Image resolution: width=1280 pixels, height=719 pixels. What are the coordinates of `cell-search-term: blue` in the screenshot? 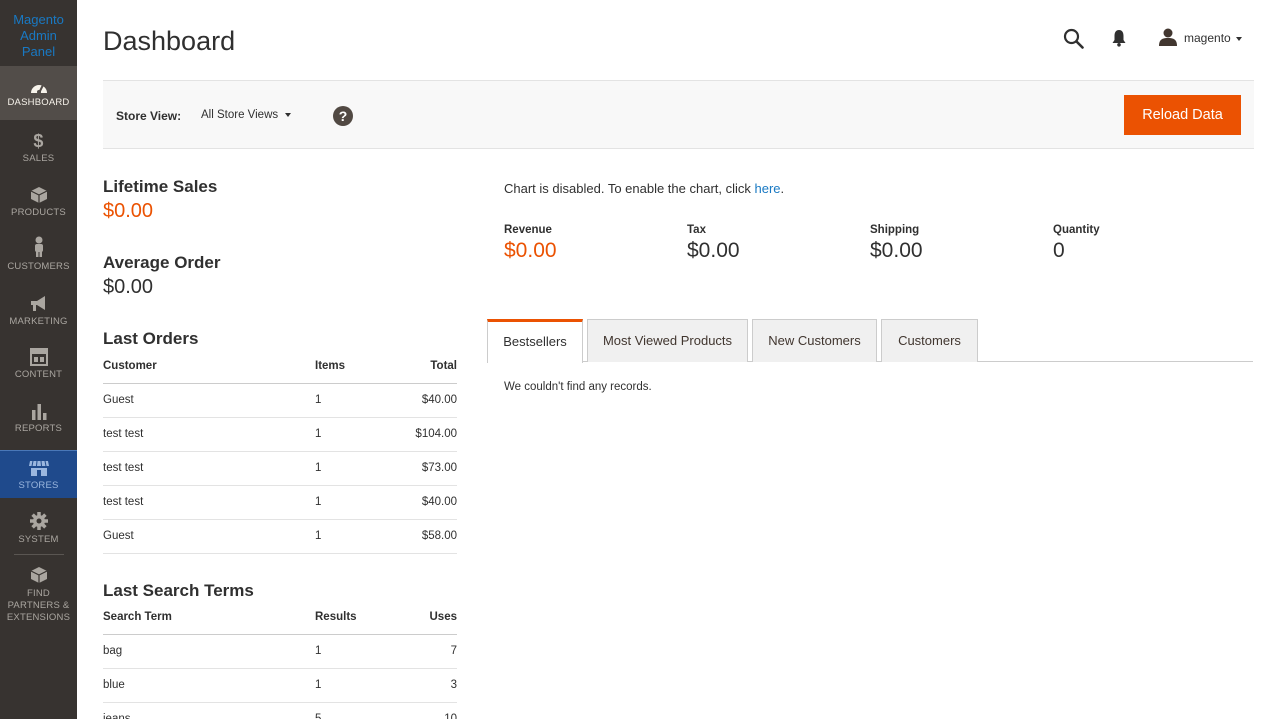 It's located at (209, 685).